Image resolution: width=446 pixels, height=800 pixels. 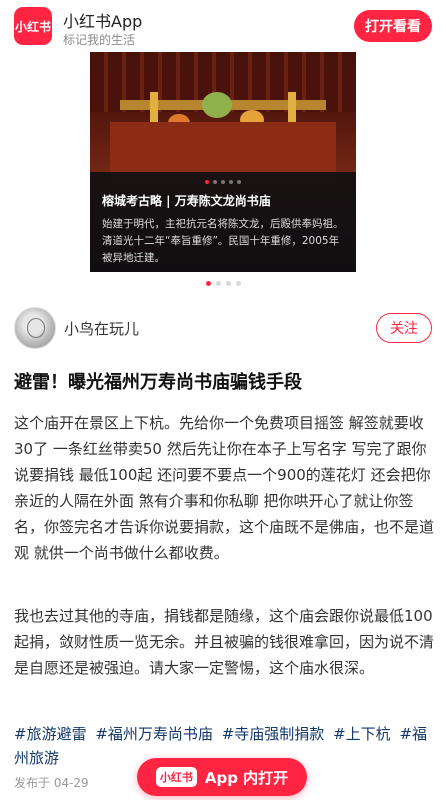 I want to click on open-app-button: 打开看看, so click(x=393, y=26).